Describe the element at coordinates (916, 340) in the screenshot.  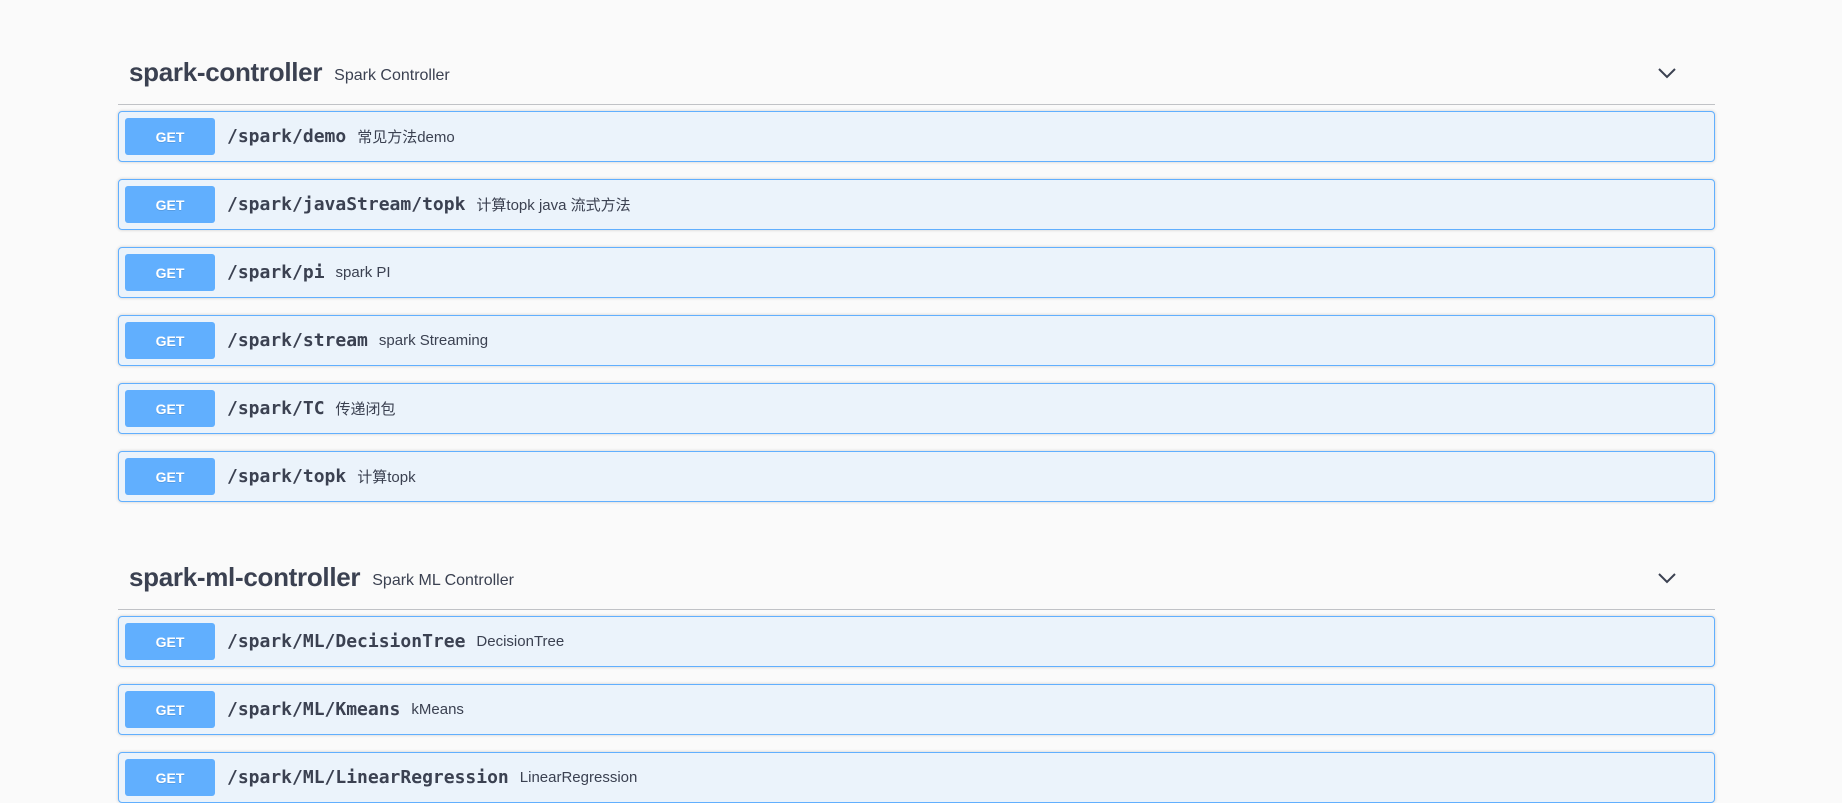
I see `operation-row: GET /spark/stream spark Streaming` at that location.